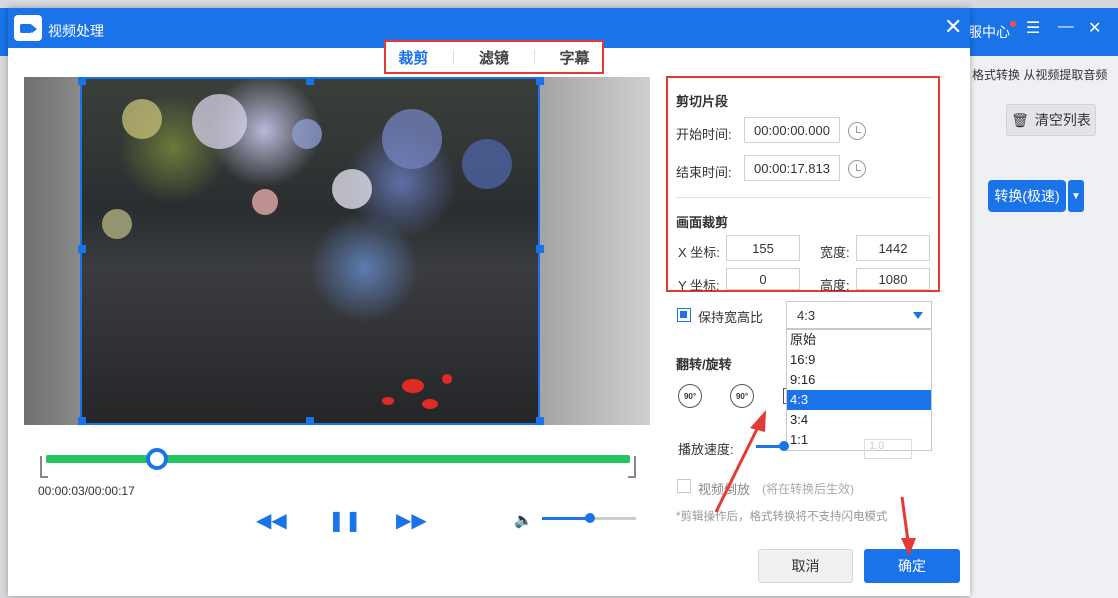 The image size is (1118, 598). What do you see at coordinates (1044, 327) in the screenshot?
I see `app-right-area` at bounding box center [1044, 327].